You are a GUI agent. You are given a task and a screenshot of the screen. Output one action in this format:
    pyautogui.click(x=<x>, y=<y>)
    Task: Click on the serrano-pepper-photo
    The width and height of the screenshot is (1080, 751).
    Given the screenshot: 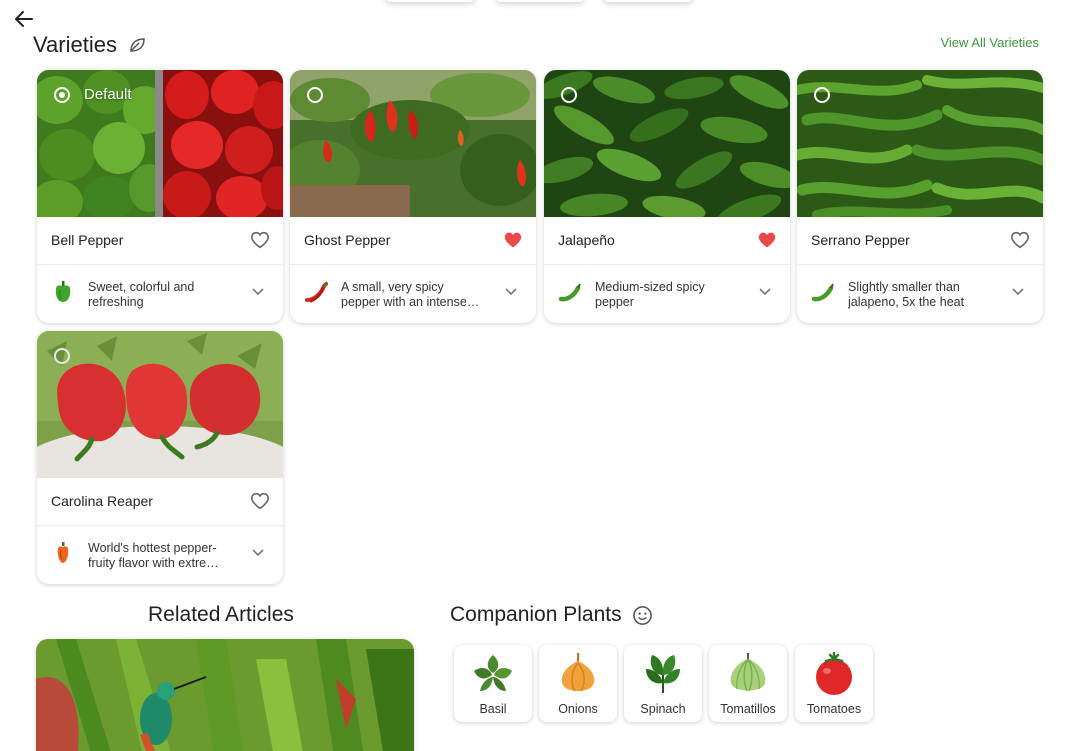 What is the action you would take?
    pyautogui.click(x=920, y=143)
    